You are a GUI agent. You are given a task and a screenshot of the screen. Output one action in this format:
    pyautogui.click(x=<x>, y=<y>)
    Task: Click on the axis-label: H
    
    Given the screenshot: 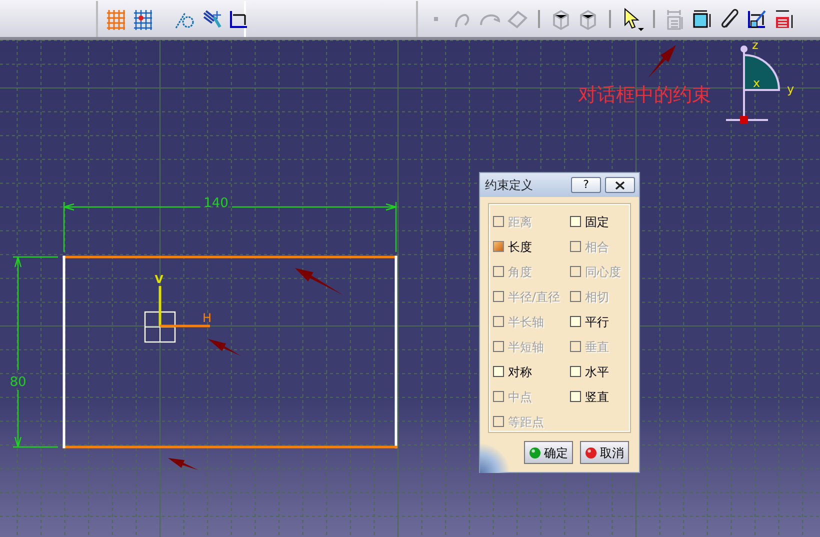 What is the action you would take?
    pyautogui.click(x=207, y=318)
    